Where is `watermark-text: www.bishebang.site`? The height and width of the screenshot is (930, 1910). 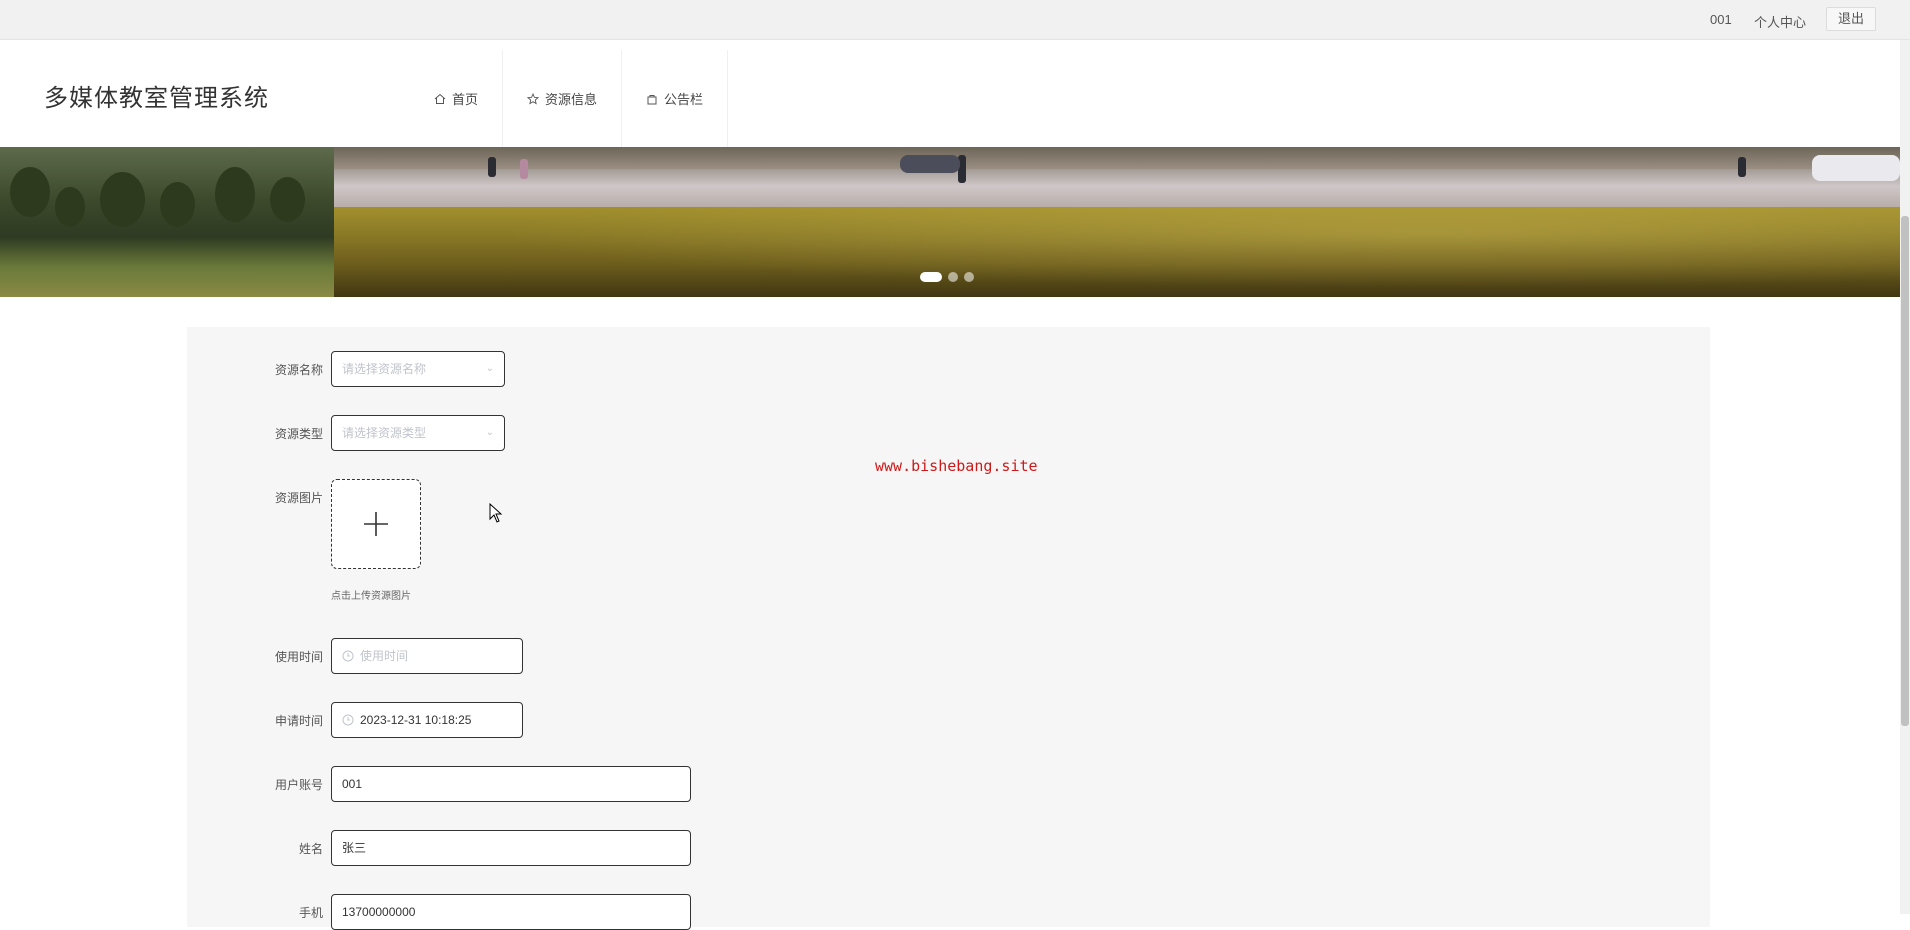
watermark-text: www.bishebang.site is located at coordinates (956, 466).